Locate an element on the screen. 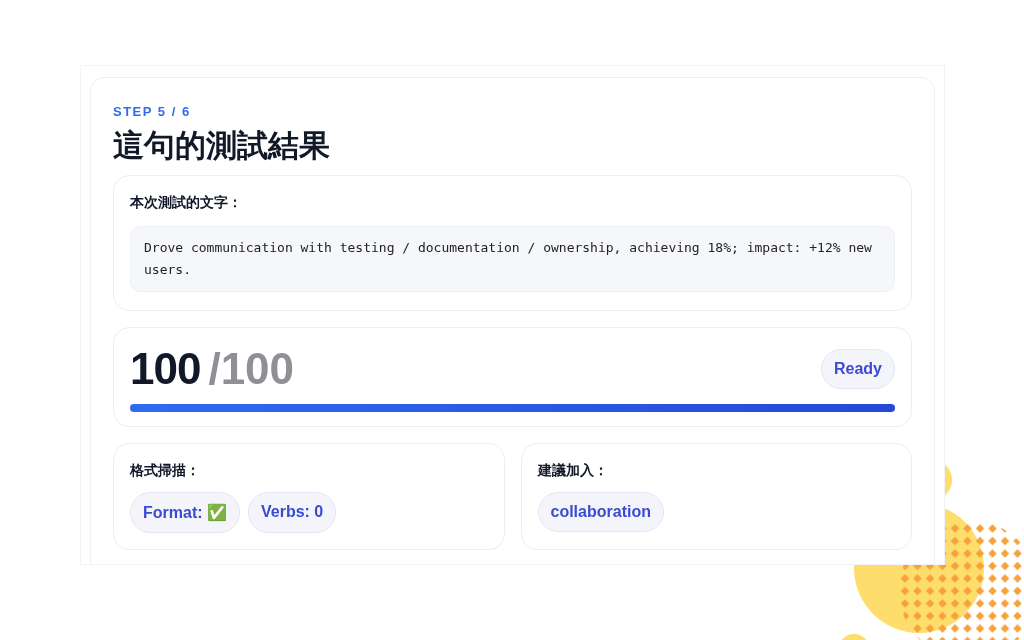 The image size is (1024, 640). keyword-chip: collaboration is located at coordinates (600, 512).